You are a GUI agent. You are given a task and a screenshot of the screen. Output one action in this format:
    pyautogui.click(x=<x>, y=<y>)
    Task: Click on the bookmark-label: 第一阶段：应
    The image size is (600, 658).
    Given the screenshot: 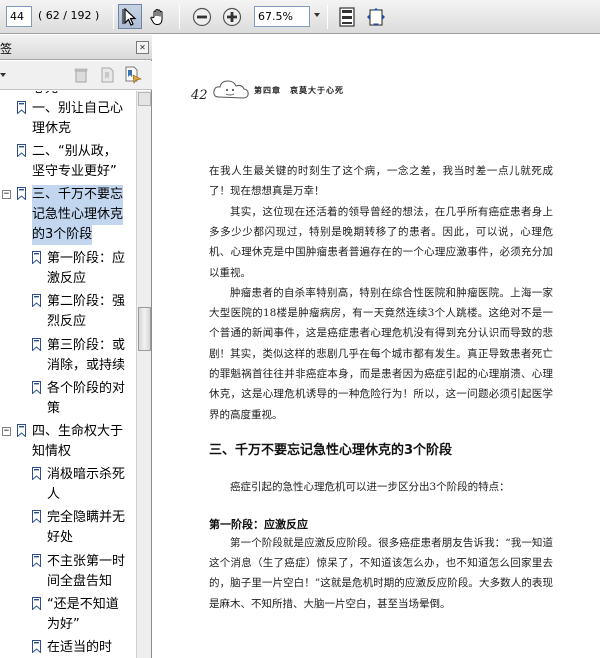 What is the action you would take?
    pyautogui.click(x=86, y=258)
    